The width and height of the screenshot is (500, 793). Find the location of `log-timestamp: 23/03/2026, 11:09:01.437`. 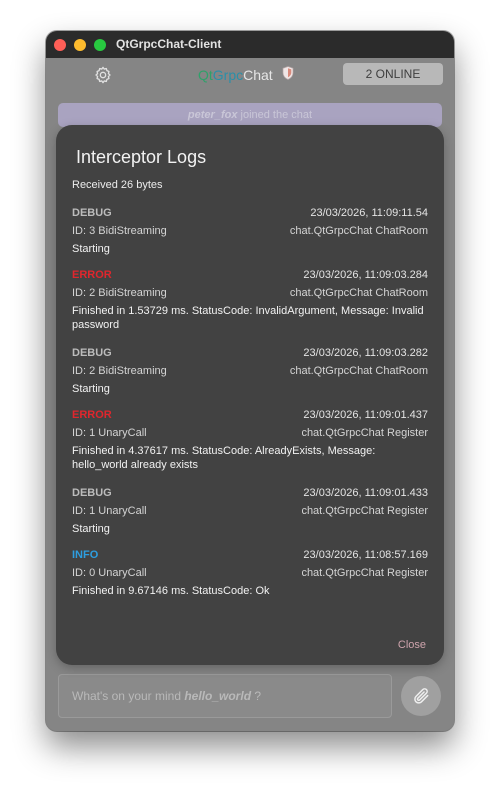

log-timestamp: 23/03/2026, 11:09:01.437 is located at coordinates (365, 415).